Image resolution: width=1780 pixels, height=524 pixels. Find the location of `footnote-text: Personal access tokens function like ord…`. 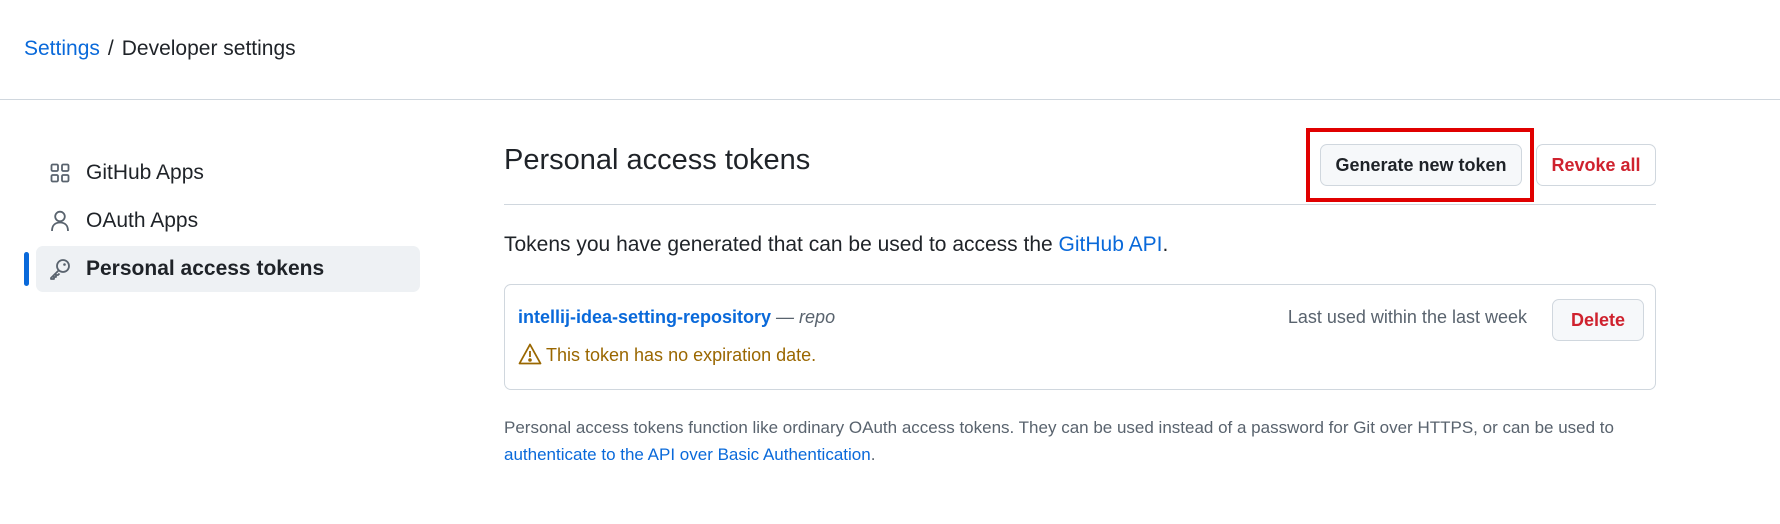

footnote-text: Personal access tokens function like ord… is located at coordinates (1084, 441).